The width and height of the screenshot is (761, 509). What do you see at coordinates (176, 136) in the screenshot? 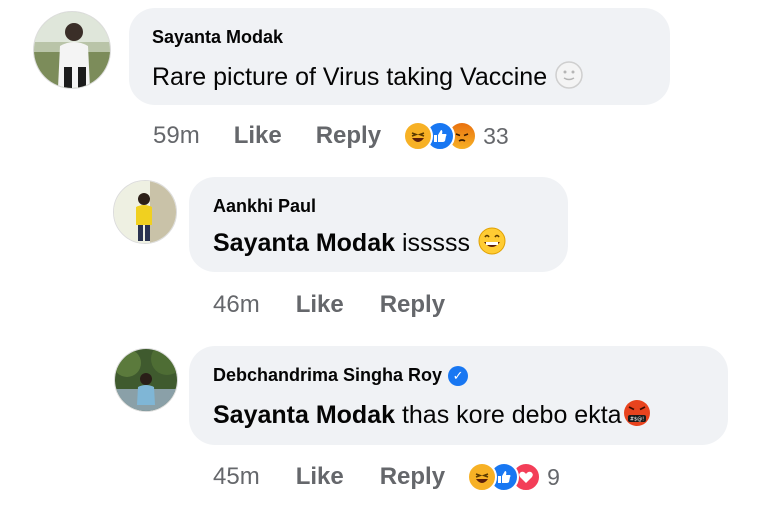
I see `comment-time: 59m` at bounding box center [176, 136].